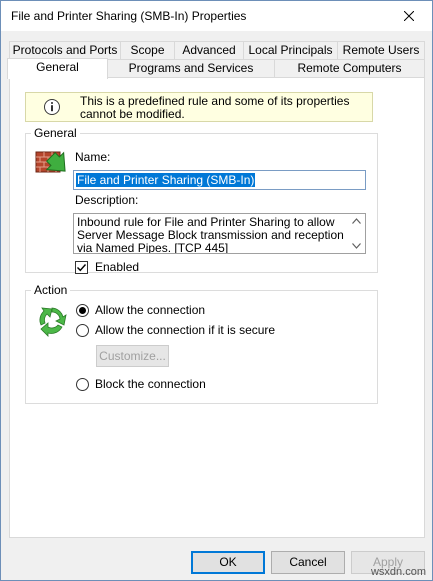 The height and width of the screenshot is (581, 433). Describe the element at coordinates (107, 200) in the screenshot. I see `description-label: Description:` at that location.